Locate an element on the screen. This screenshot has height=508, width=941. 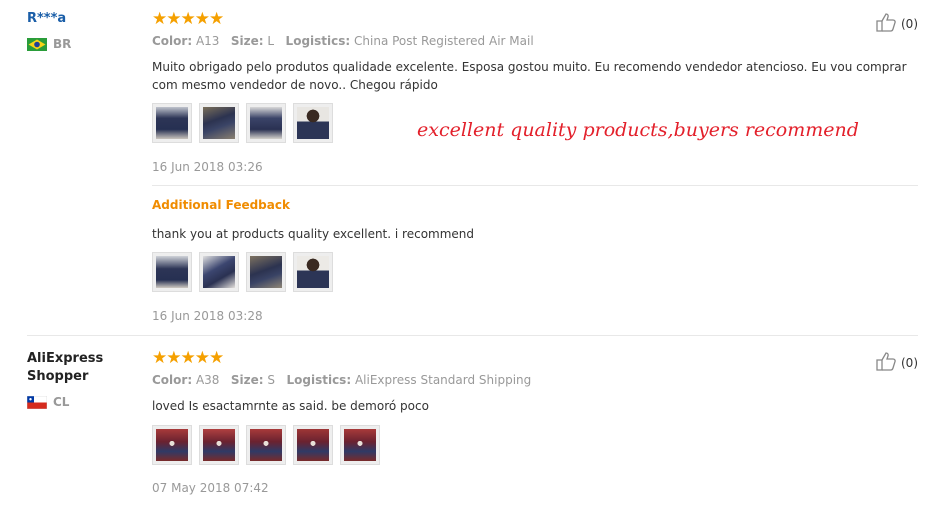
reviewer-name-line: Shopper is located at coordinates (58, 376).